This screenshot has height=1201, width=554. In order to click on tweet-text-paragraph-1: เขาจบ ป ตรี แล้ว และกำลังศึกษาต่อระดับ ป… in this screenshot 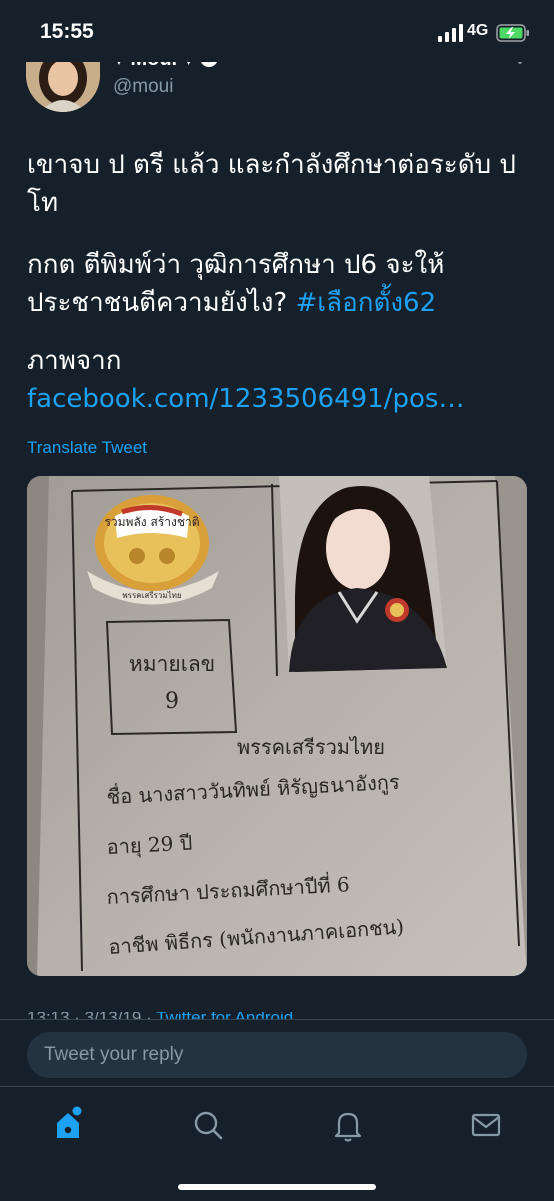, I will do `click(271, 184)`.